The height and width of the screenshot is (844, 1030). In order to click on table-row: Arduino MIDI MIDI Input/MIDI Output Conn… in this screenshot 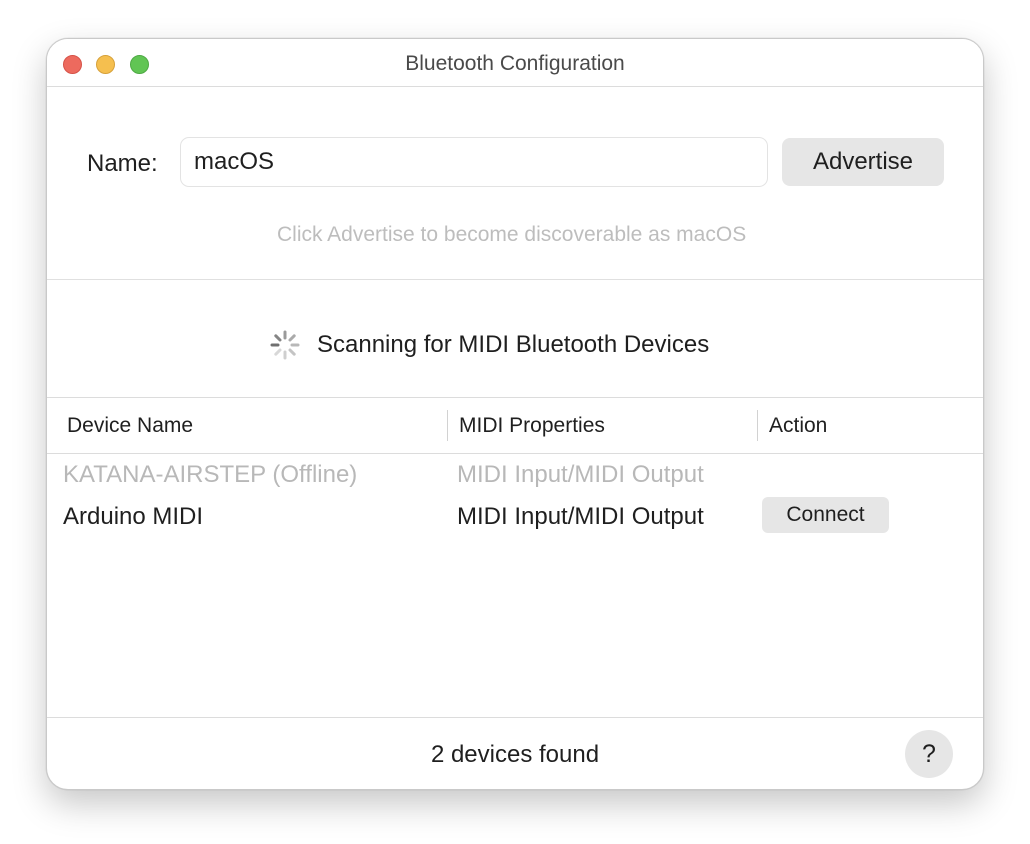, I will do `click(515, 518)`.